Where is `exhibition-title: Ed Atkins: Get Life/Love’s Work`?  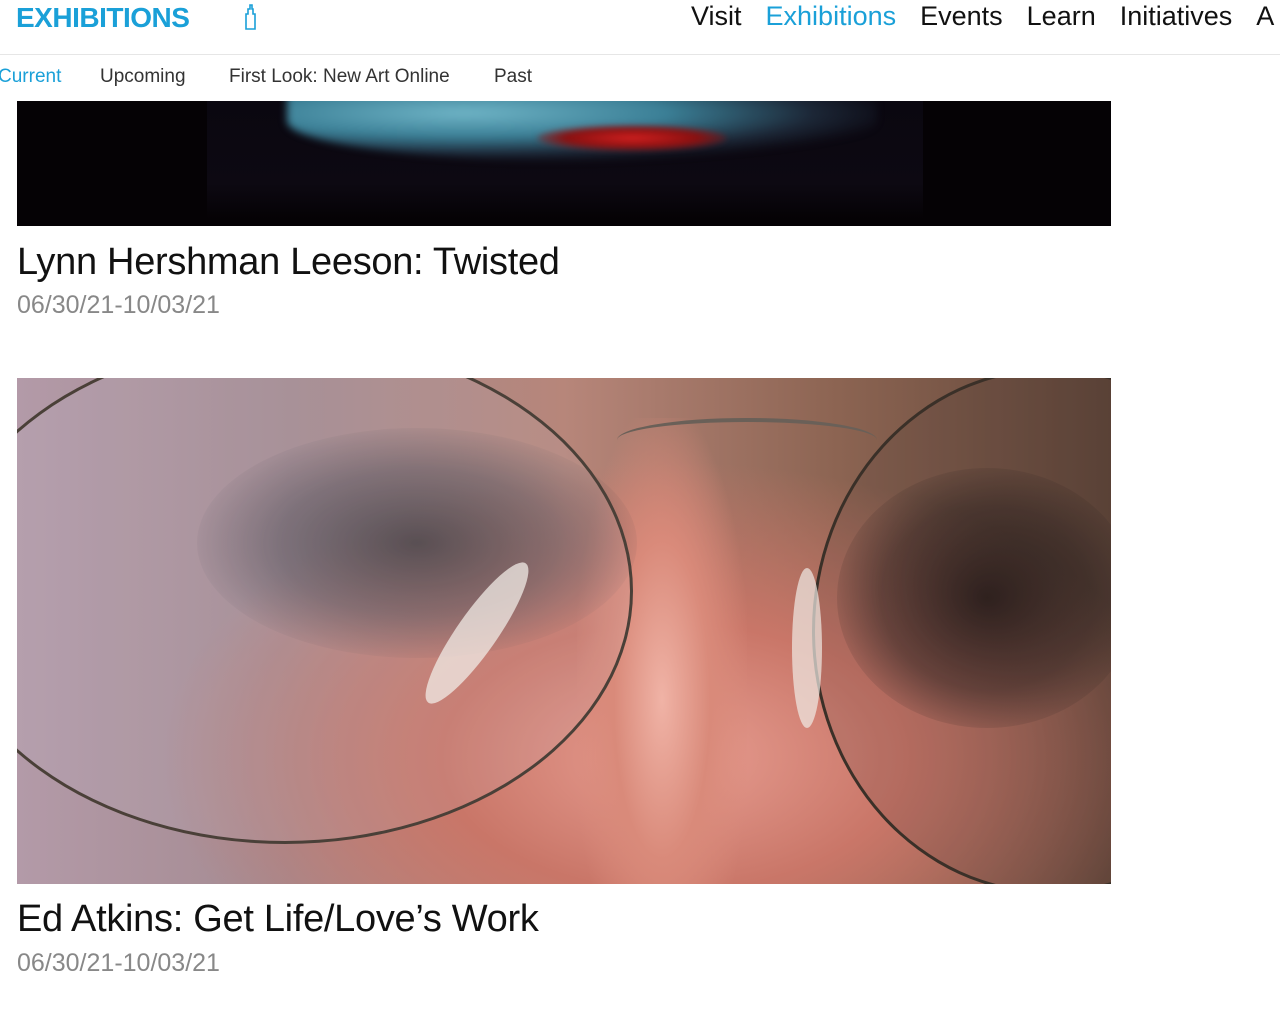
exhibition-title: Ed Atkins: Get Life/Love’s Work is located at coordinates (278, 919).